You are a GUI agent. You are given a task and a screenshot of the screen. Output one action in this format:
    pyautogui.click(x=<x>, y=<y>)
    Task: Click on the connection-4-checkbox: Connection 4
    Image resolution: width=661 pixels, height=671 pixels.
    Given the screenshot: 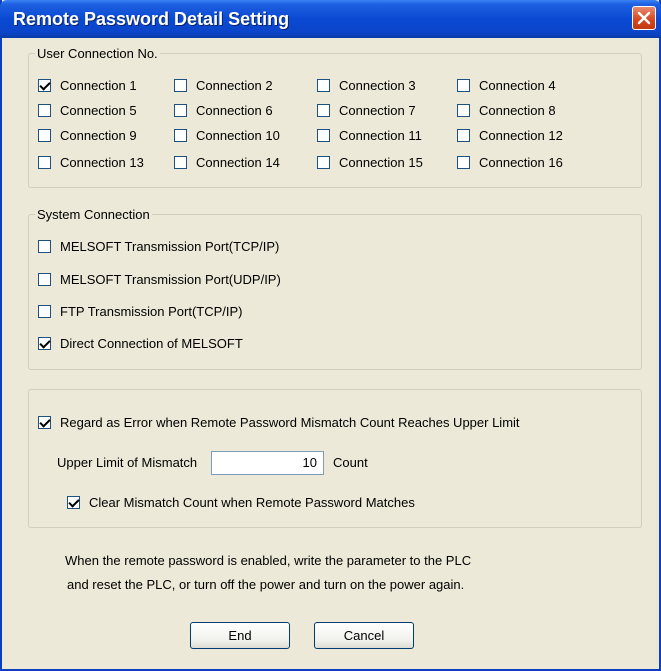 What is the action you would take?
    pyautogui.click(x=506, y=85)
    